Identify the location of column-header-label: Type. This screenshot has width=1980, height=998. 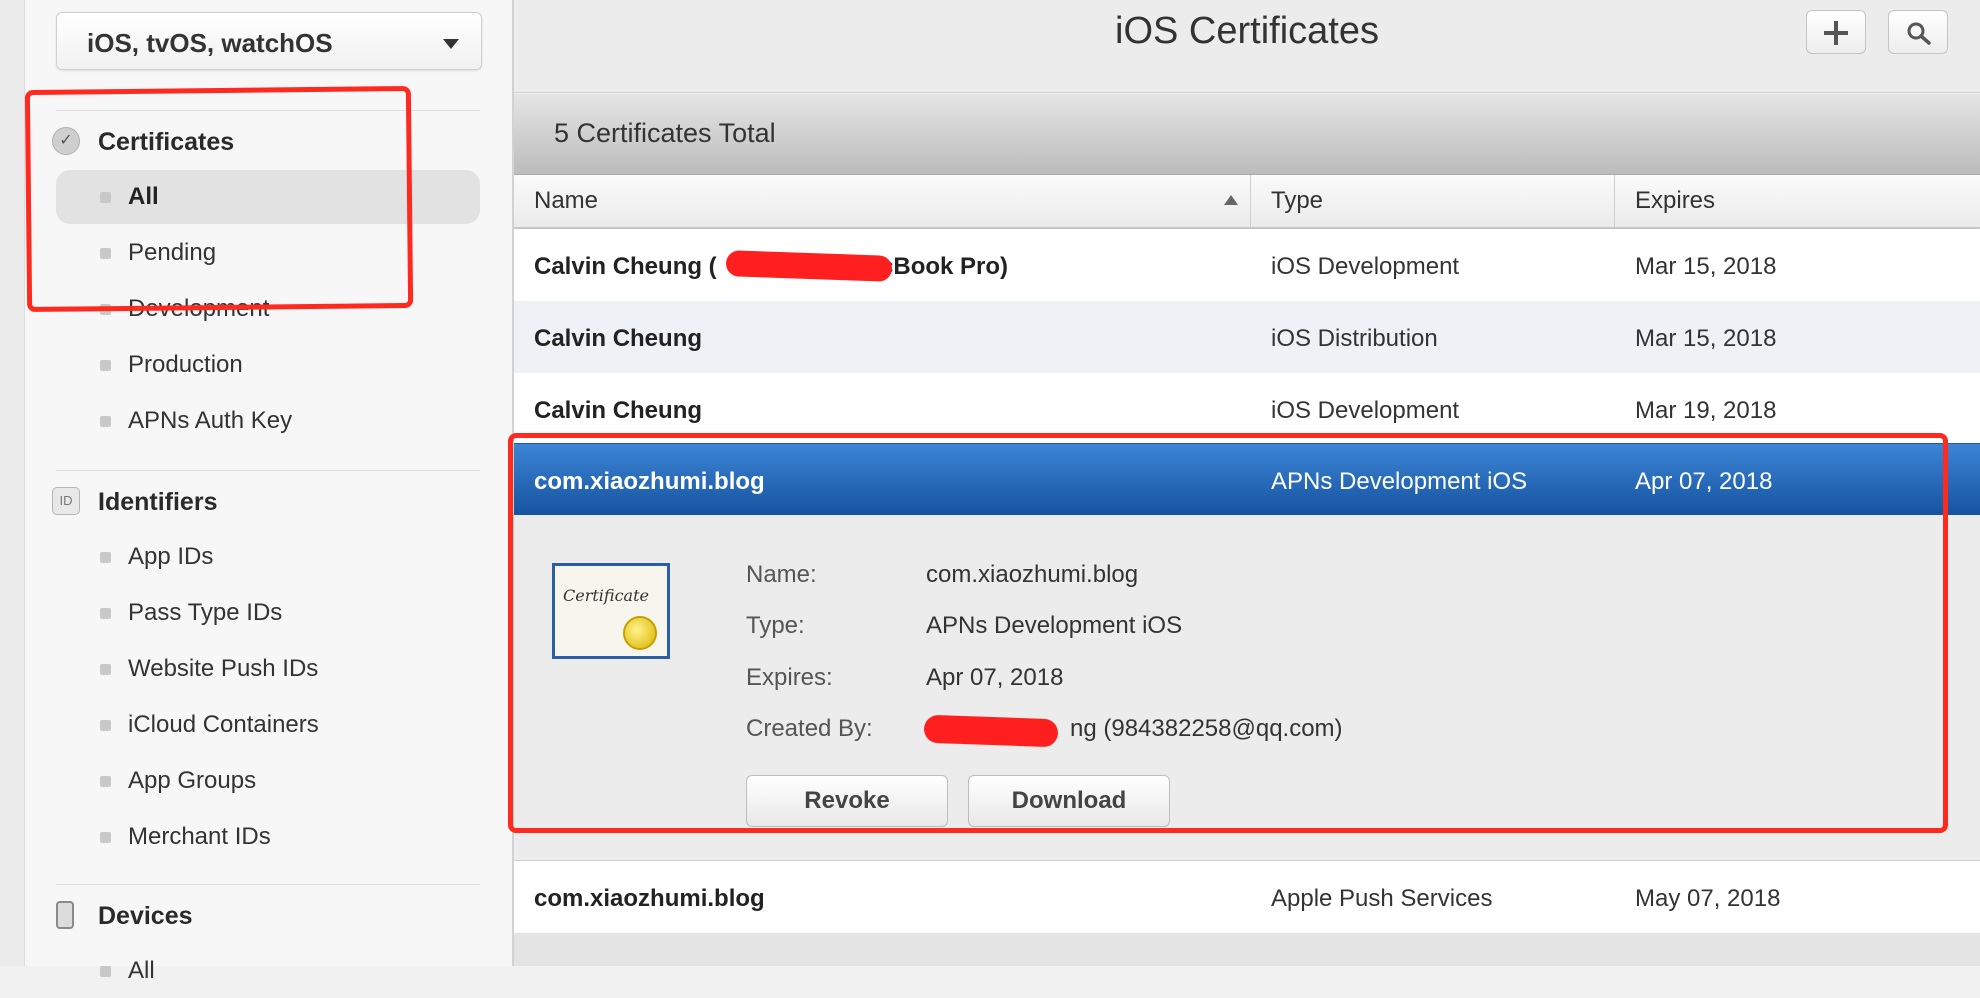
(1297, 200).